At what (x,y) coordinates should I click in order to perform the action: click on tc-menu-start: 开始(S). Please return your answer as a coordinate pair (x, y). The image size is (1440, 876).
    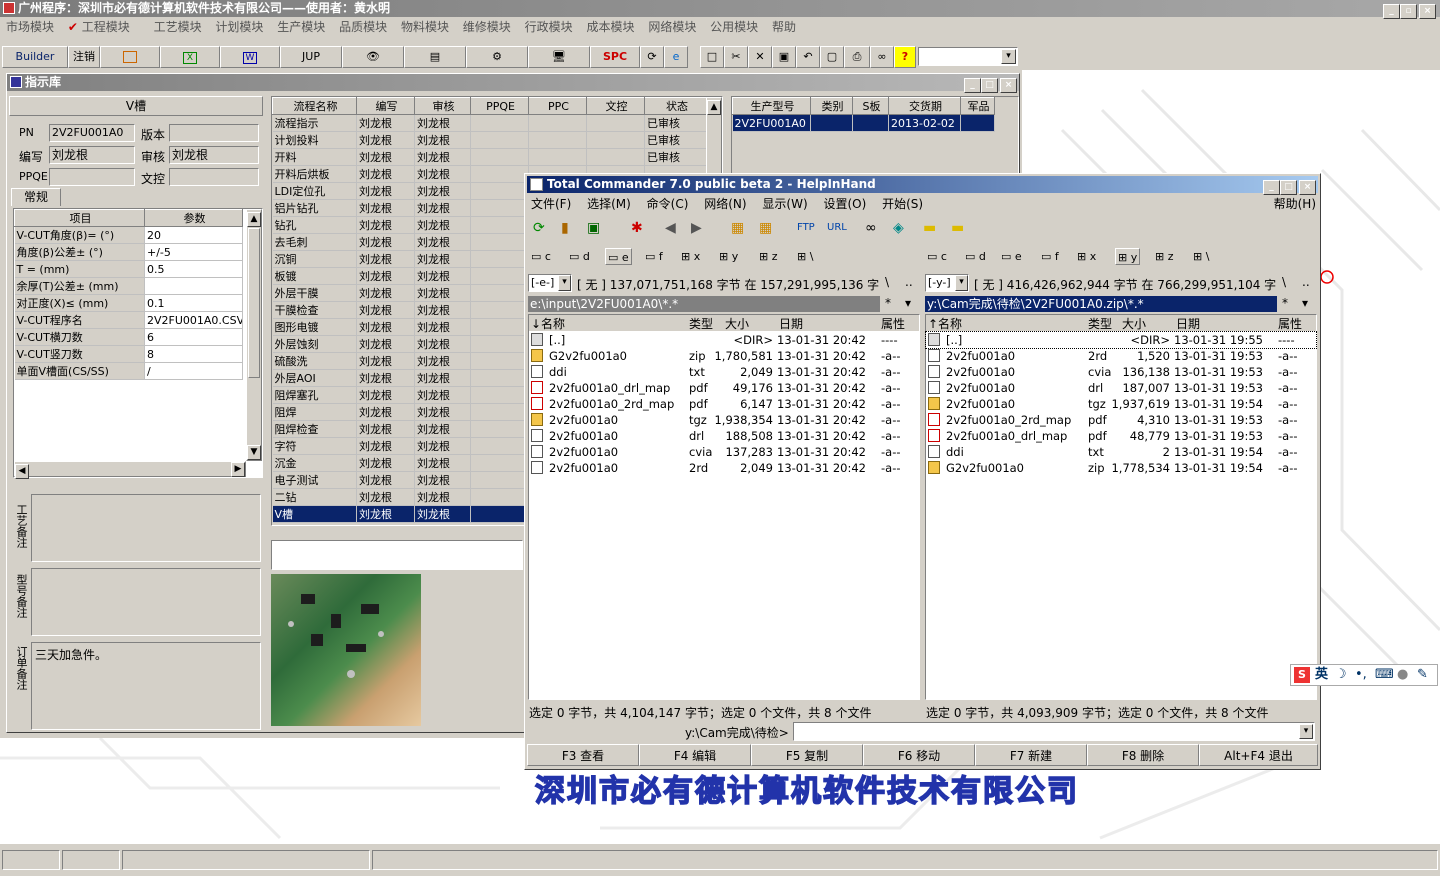
    Looking at the image, I should click on (902, 204).